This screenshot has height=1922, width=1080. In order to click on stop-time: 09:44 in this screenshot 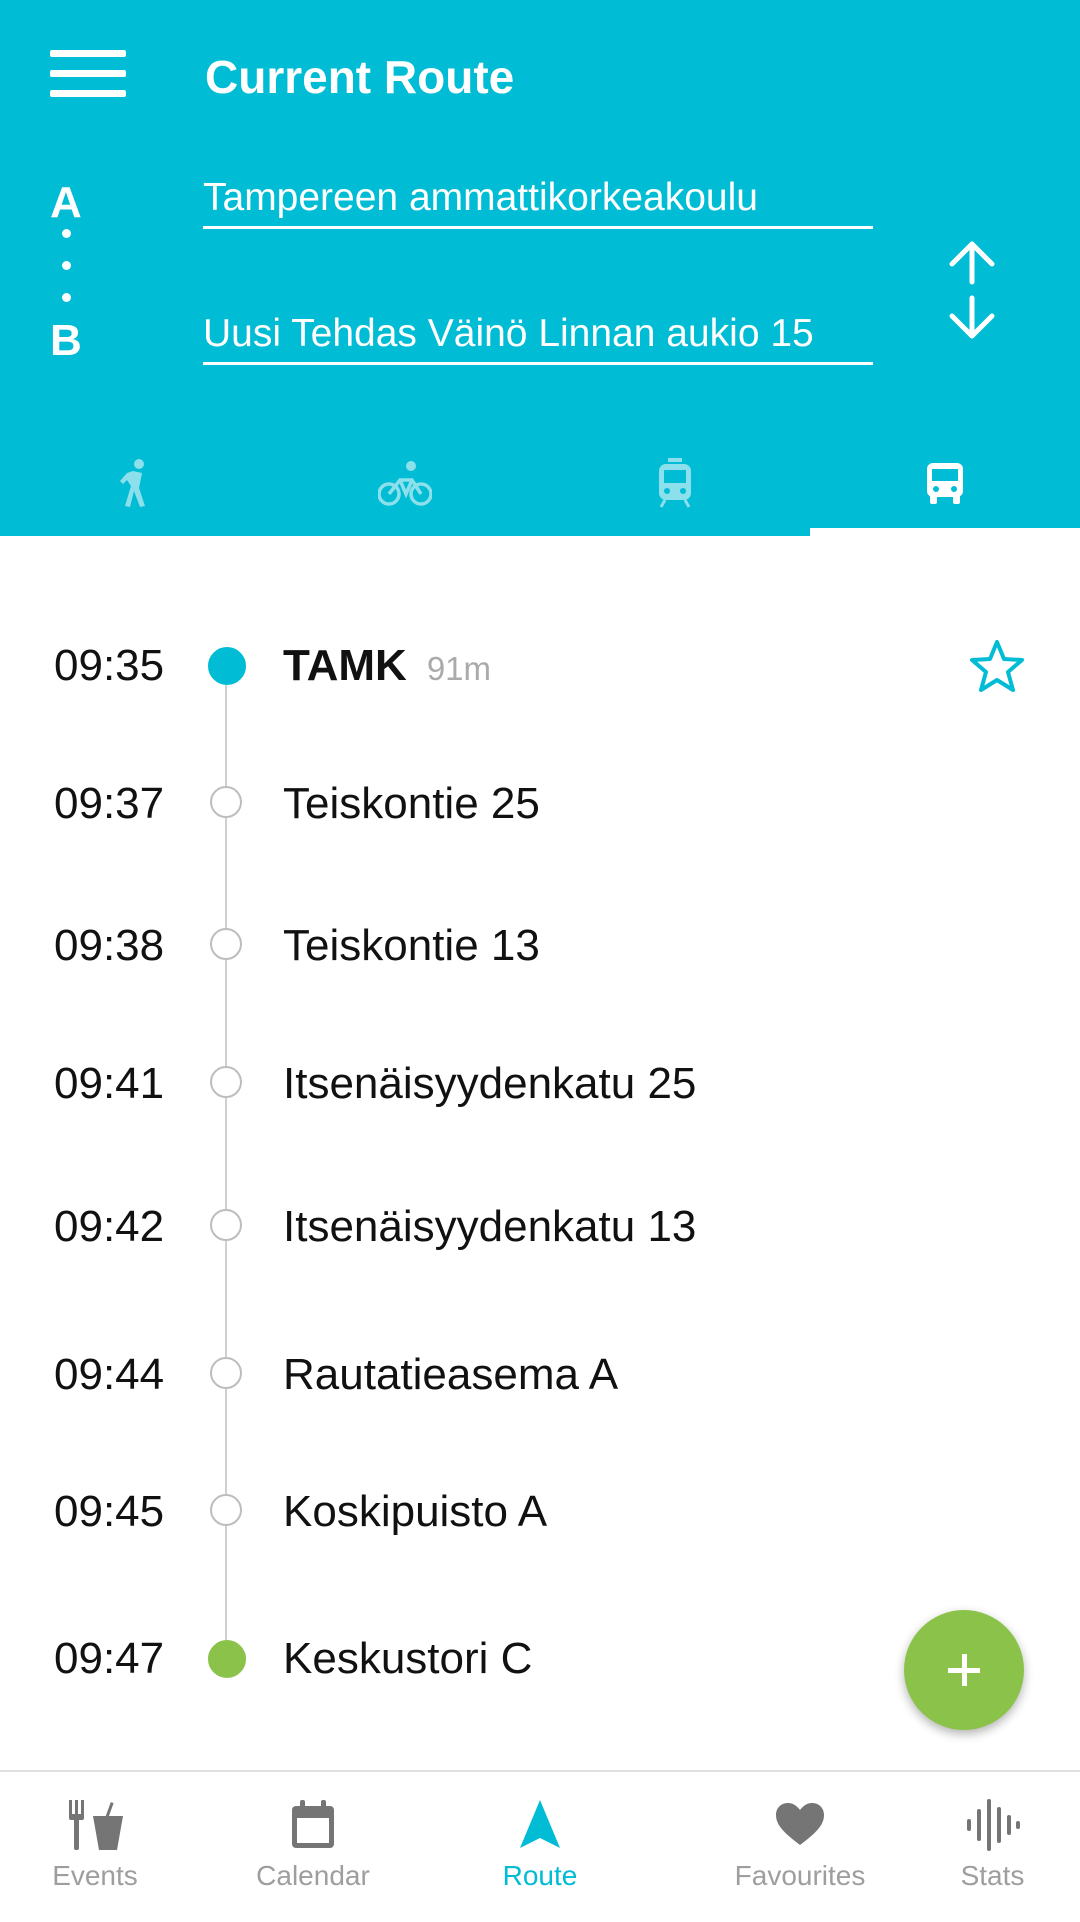, I will do `click(109, 1374)`.